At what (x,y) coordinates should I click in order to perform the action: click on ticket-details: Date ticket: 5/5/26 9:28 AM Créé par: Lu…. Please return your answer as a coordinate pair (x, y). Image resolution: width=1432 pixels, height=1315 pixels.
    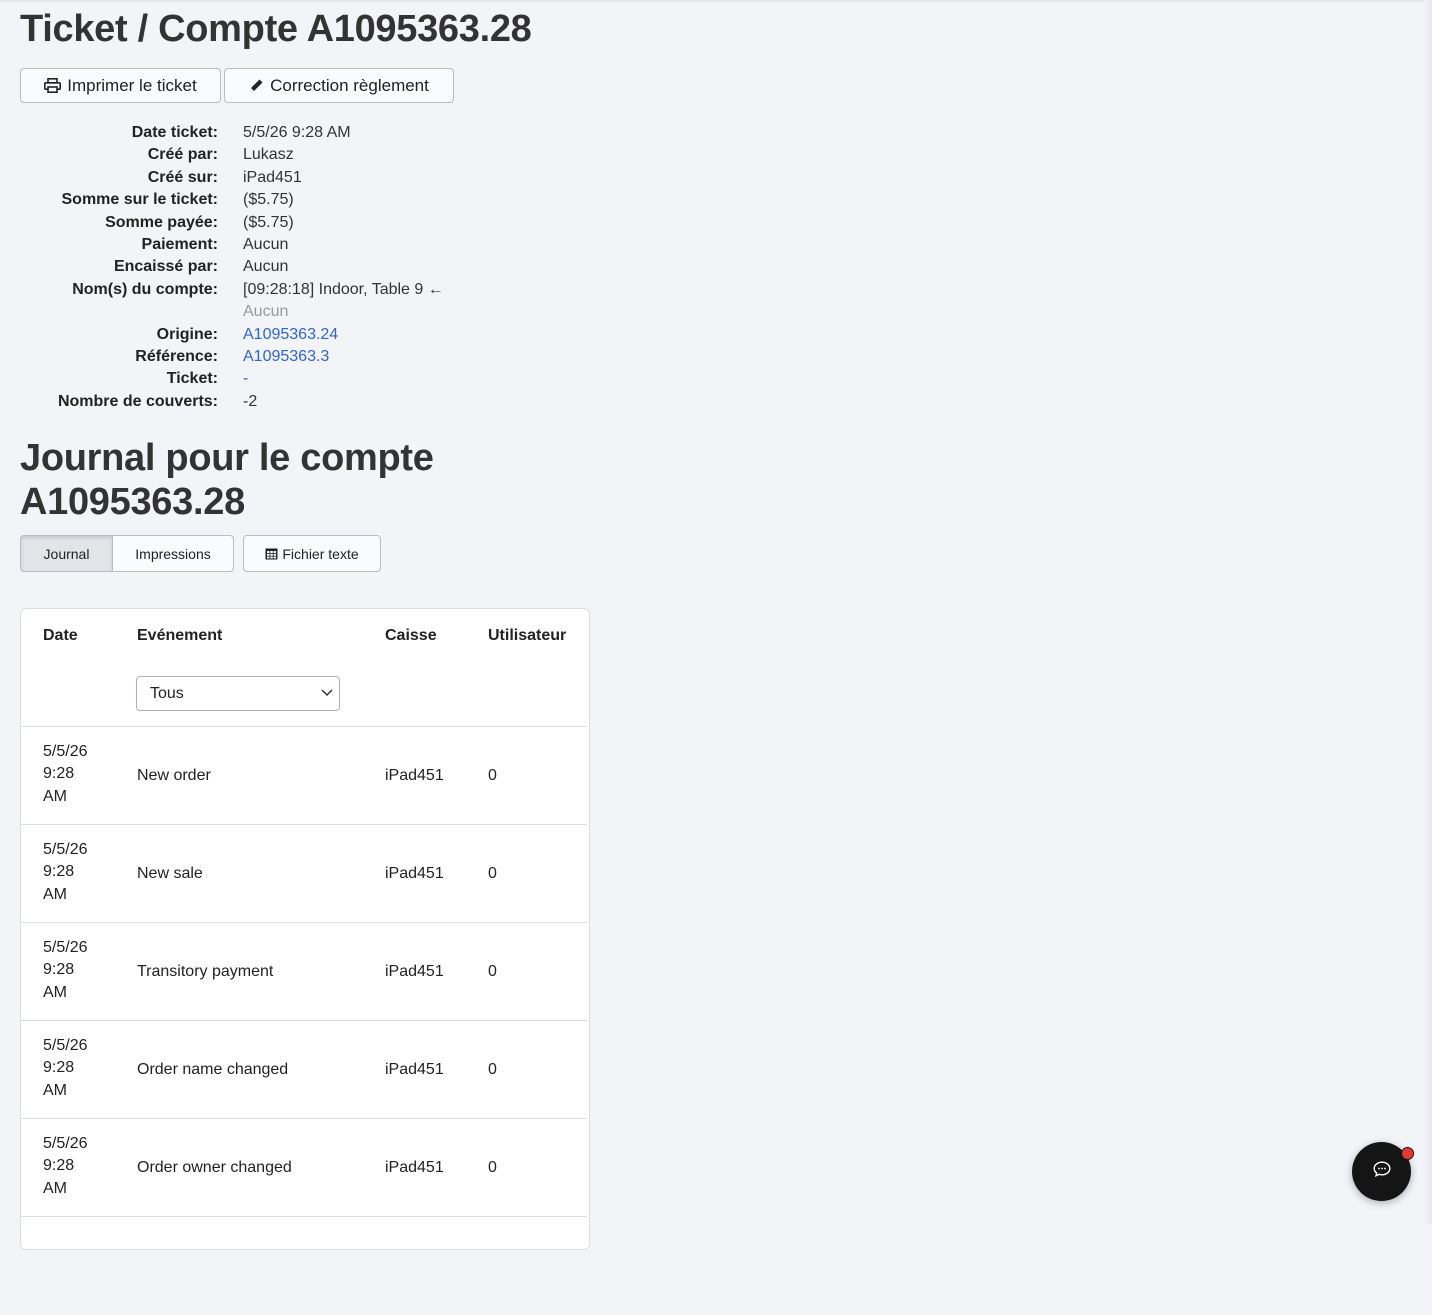
    Looking at the image, I should click on (300, 267).